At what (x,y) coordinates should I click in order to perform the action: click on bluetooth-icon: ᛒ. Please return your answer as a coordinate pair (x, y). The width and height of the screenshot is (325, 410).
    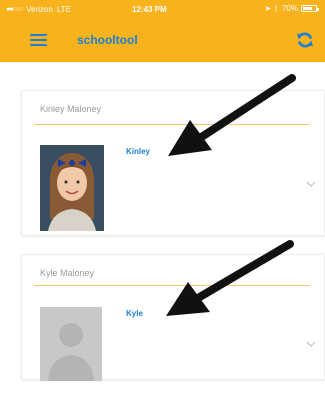
    Looking at the image, I should click on (276, 8).